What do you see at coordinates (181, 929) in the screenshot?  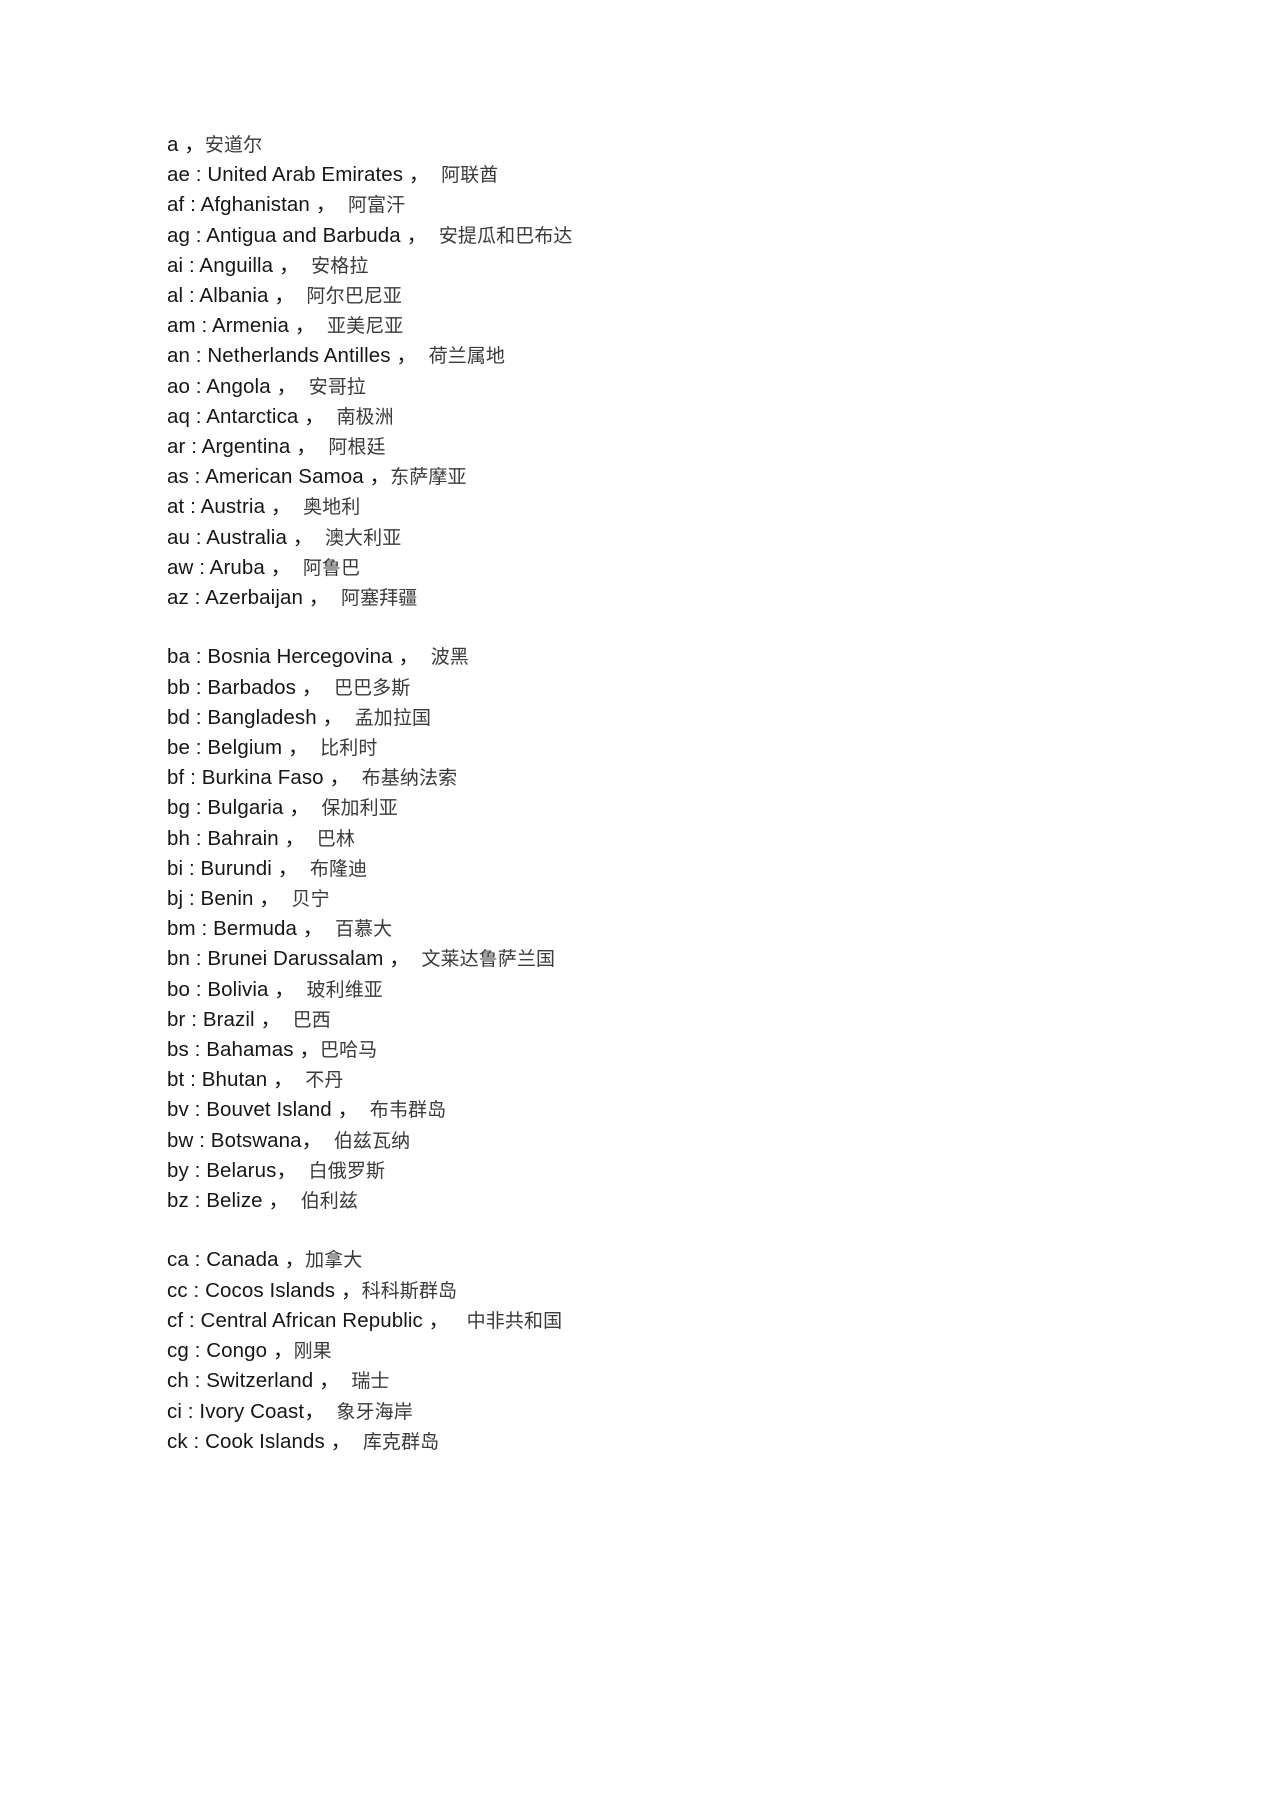 I see `country-code: bm` at bounding box center [181, 929].